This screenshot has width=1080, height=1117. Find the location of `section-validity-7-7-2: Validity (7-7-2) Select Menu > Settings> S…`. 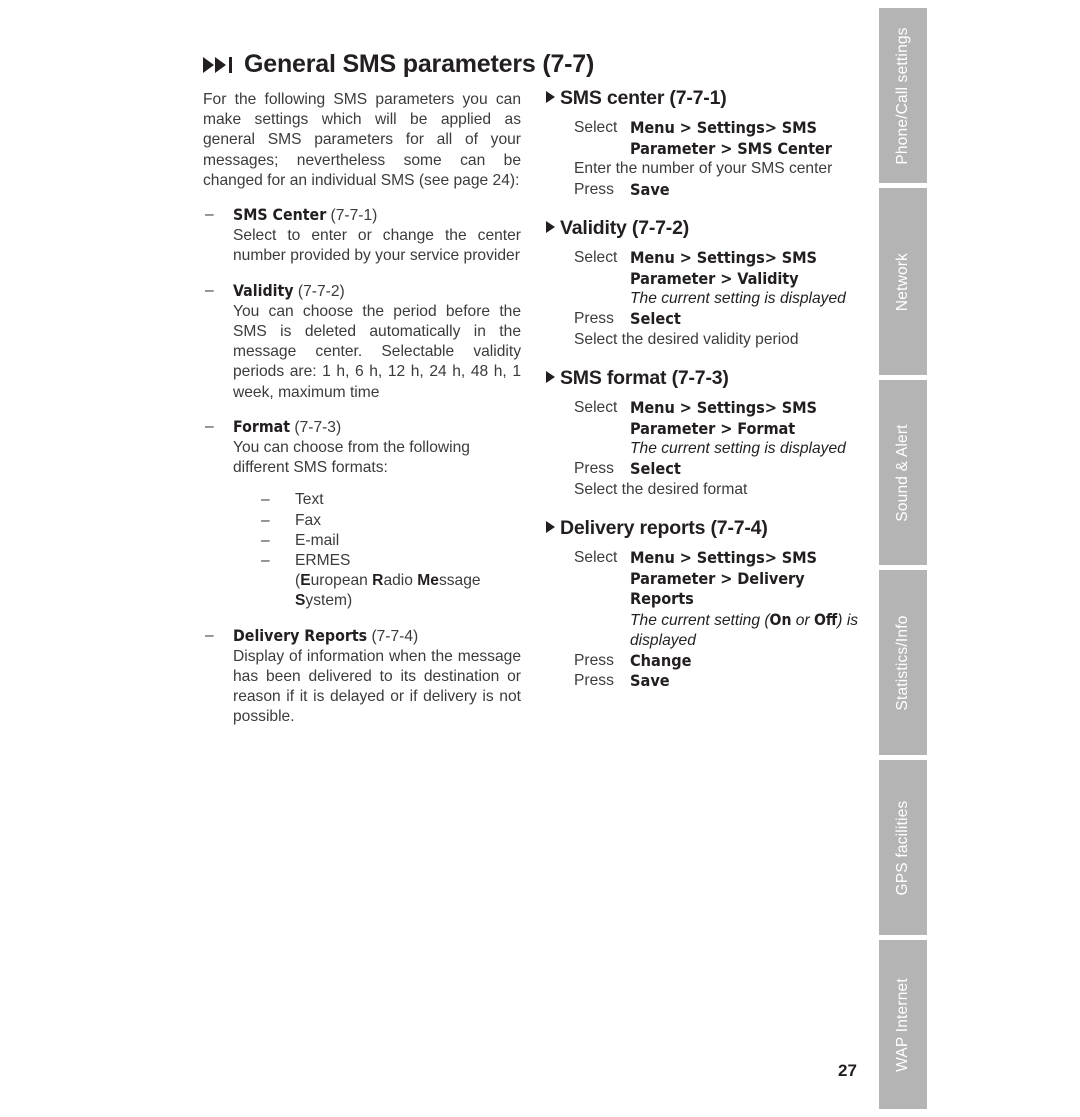

section-validity-7-7-2: Validity (7-7-2) Select Menu > Settings> S… is located at coordinates (704, 284).